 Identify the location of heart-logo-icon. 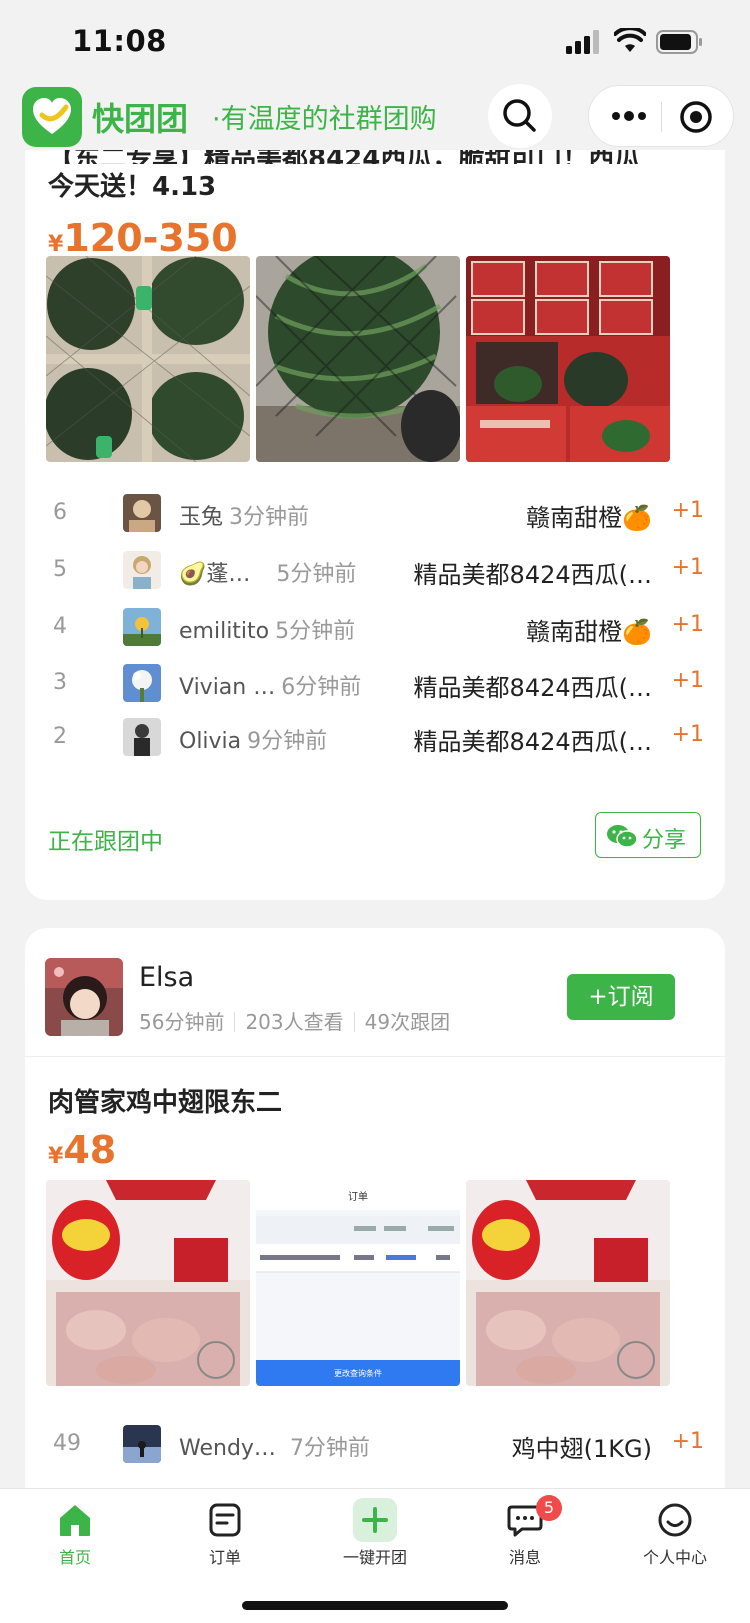
(52, 116).